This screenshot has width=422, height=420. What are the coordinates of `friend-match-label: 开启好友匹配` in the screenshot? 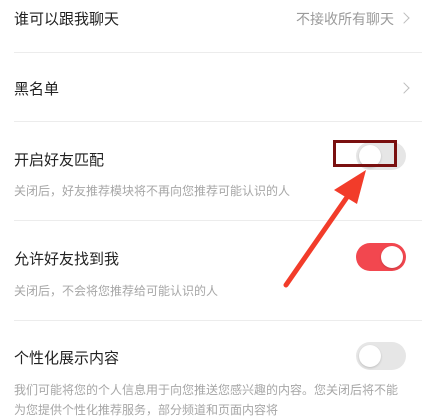 It's located at (59, 160).